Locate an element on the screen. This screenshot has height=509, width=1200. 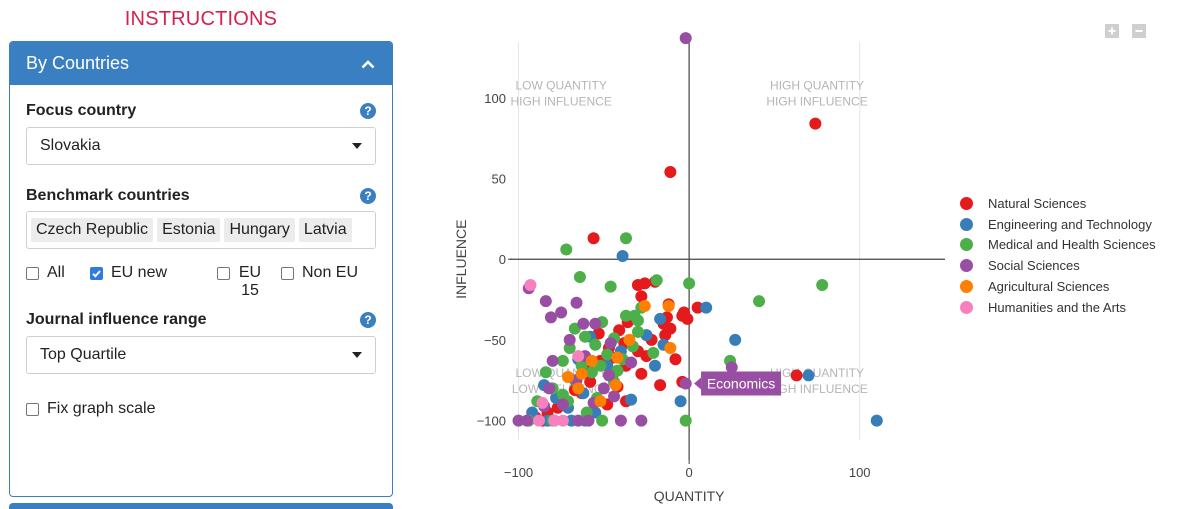
quadrant-label: HIGH QUANTITY is located at coordinates (817, 86).